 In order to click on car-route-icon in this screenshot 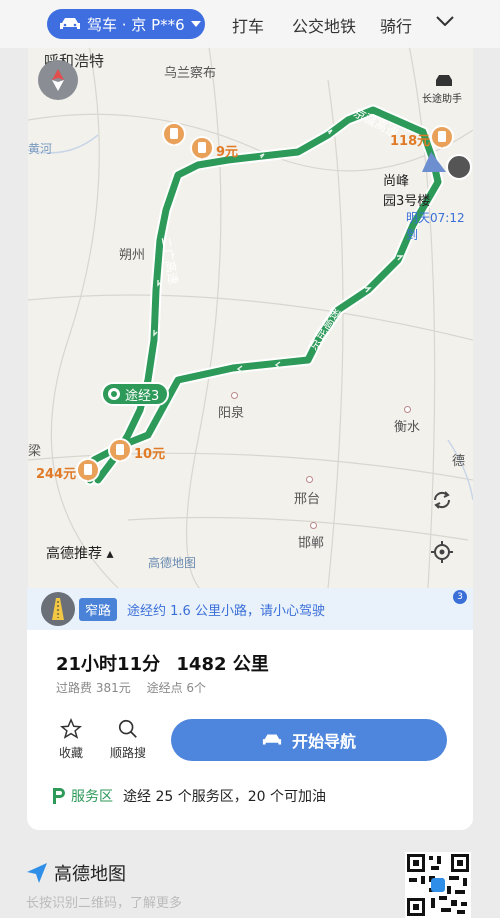, I will do `click(444, 80)`.